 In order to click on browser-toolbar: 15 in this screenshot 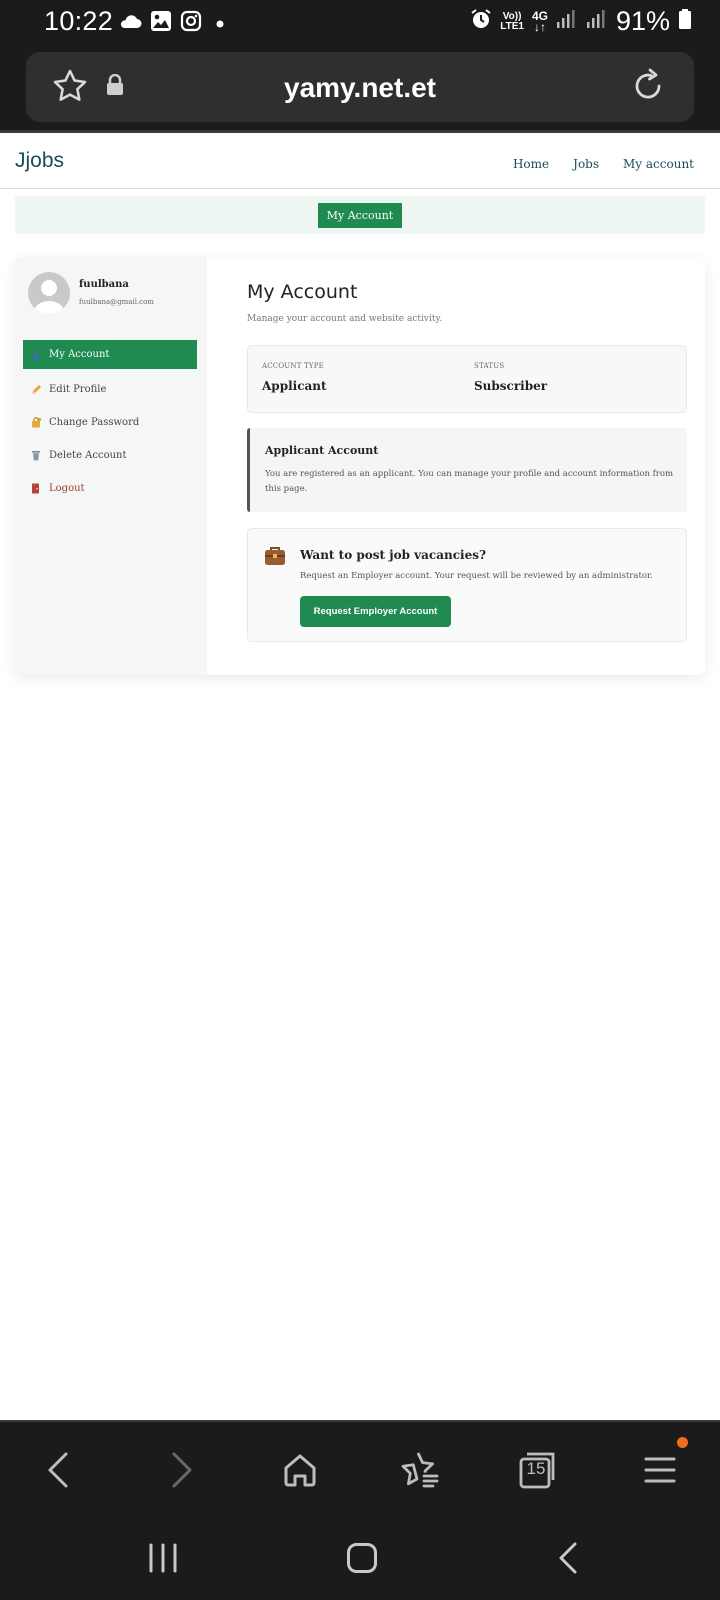, I will do `click(360, 1468)`.